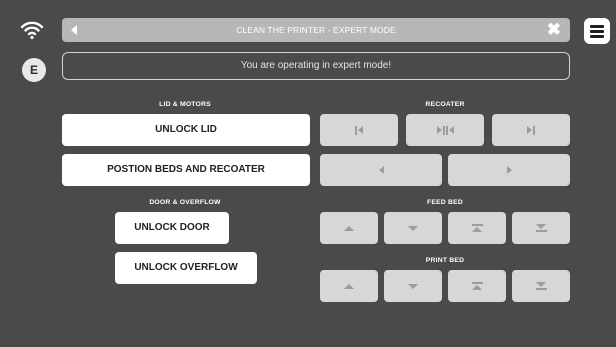 The height and width of the screenshot is (347, 616). I want to click on page-title: CLEAN THE PRINTER - EXPERT MODE, so click(316, 30).